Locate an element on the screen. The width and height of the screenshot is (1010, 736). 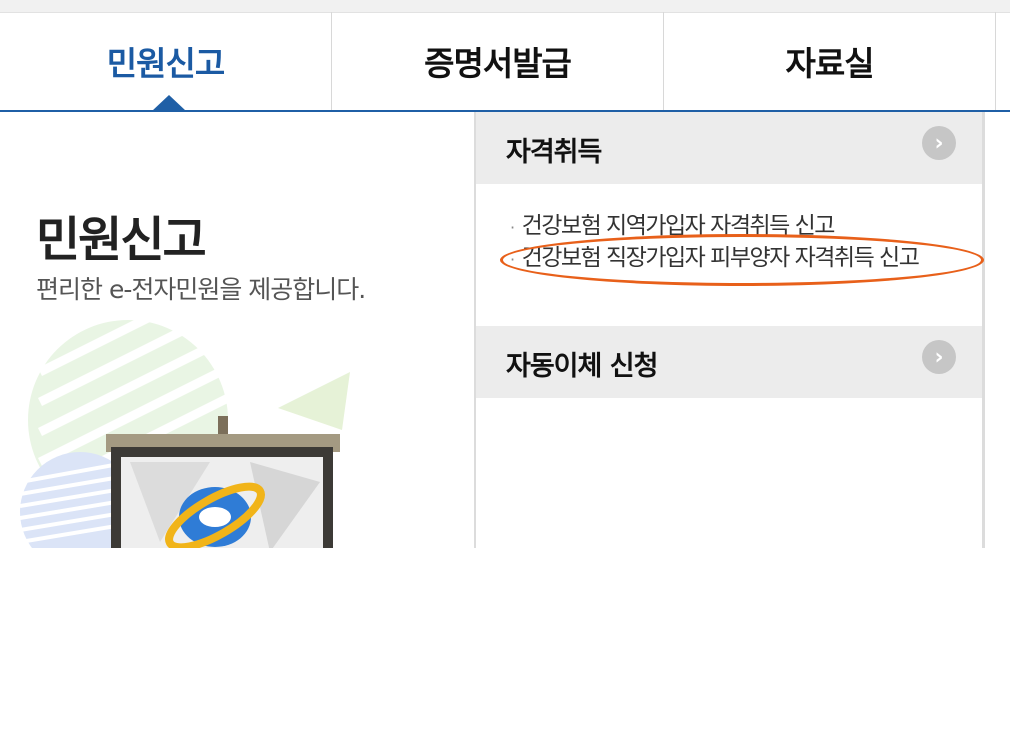
link-regional-subscriber: · 건강보험 지역가입자 자격취득 신고 is located at coordinates (673, 223).